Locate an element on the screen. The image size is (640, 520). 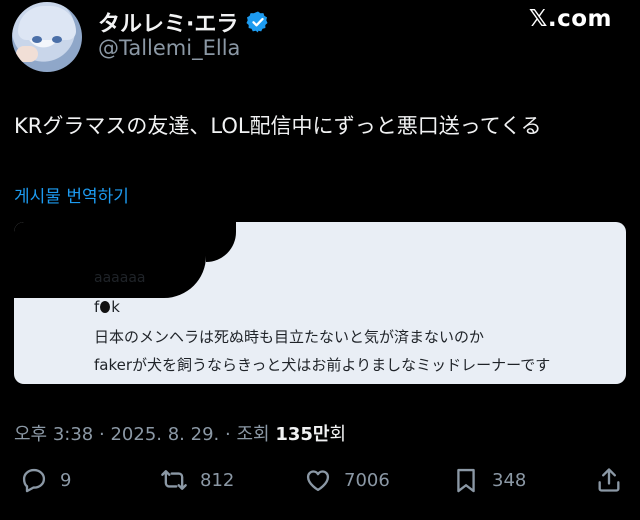
views-unit: 회 is located at coordinates (338, 434).